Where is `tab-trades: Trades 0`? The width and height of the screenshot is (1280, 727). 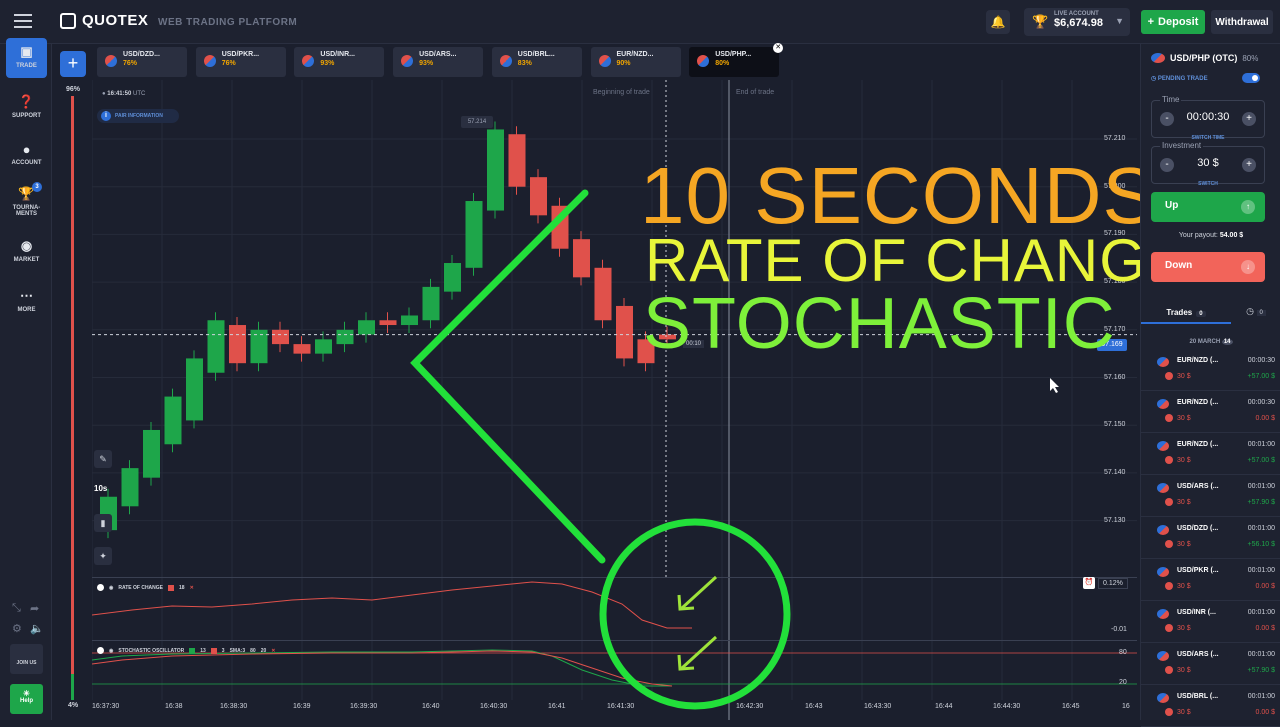
tab-trades: Trades 0 is located at coordinates (1186, 312).